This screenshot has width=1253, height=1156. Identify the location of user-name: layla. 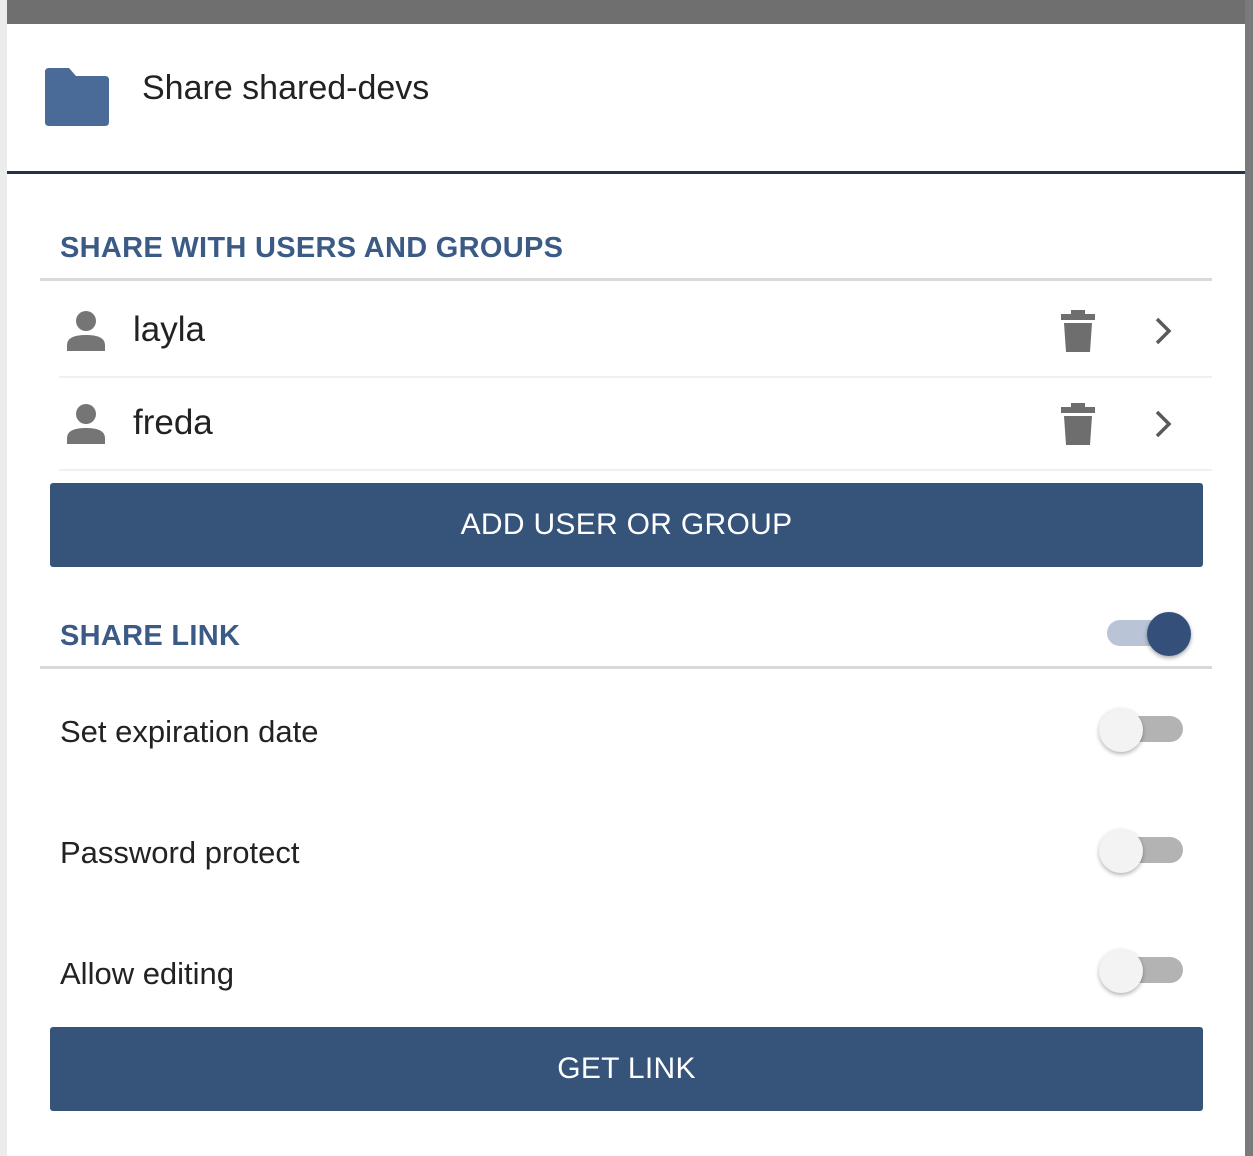
(169, 329).